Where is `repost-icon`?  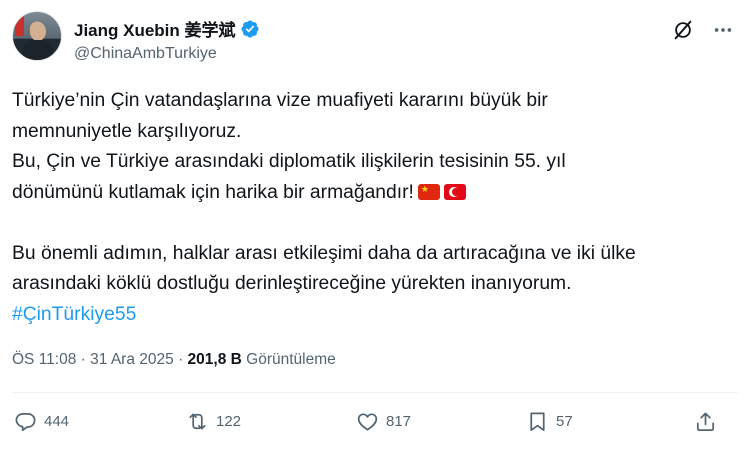
repost-icon is located at coordinates (197, 421).